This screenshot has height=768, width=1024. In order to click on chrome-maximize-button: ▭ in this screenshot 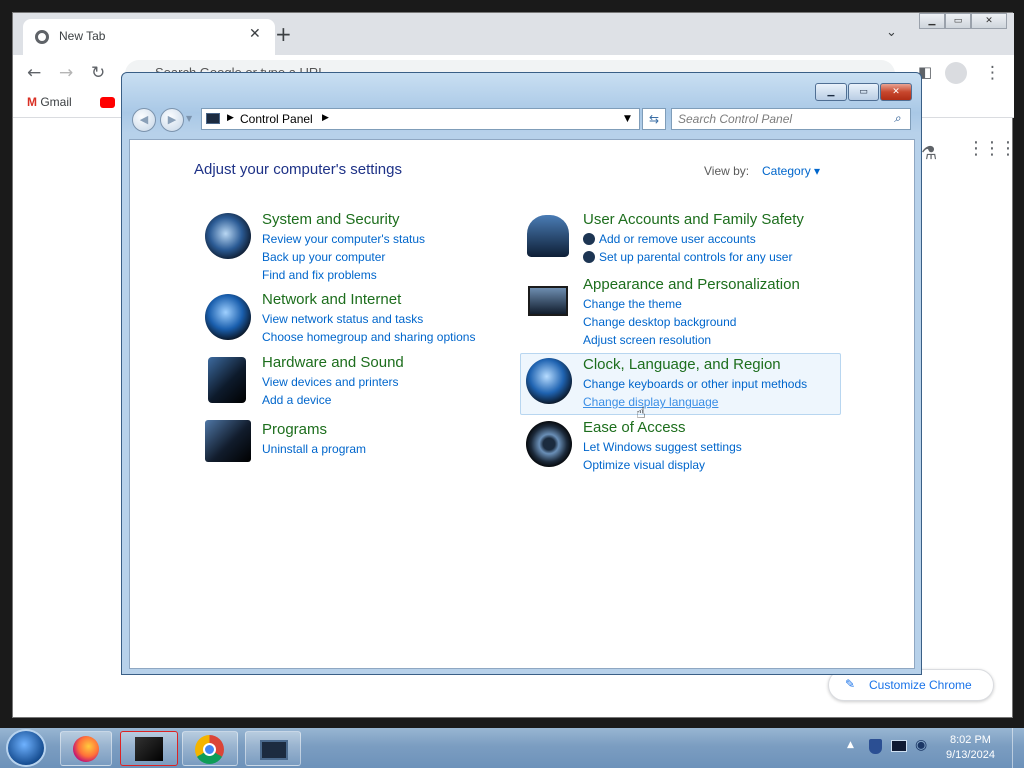, I will do `click(958, 21)`.